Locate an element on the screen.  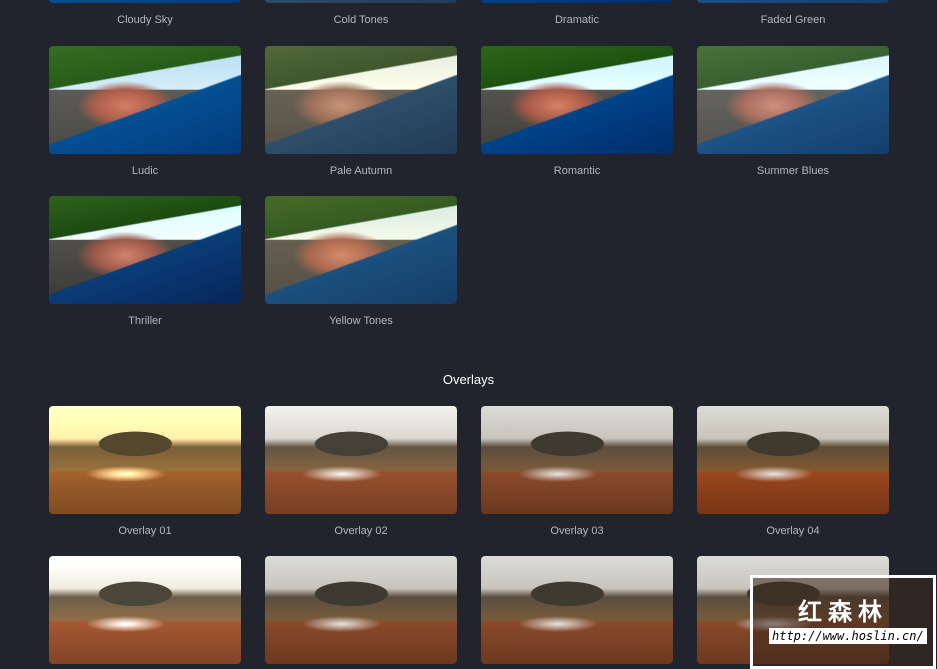
effect-label: Faded Green is located at coordinates (793, 20).